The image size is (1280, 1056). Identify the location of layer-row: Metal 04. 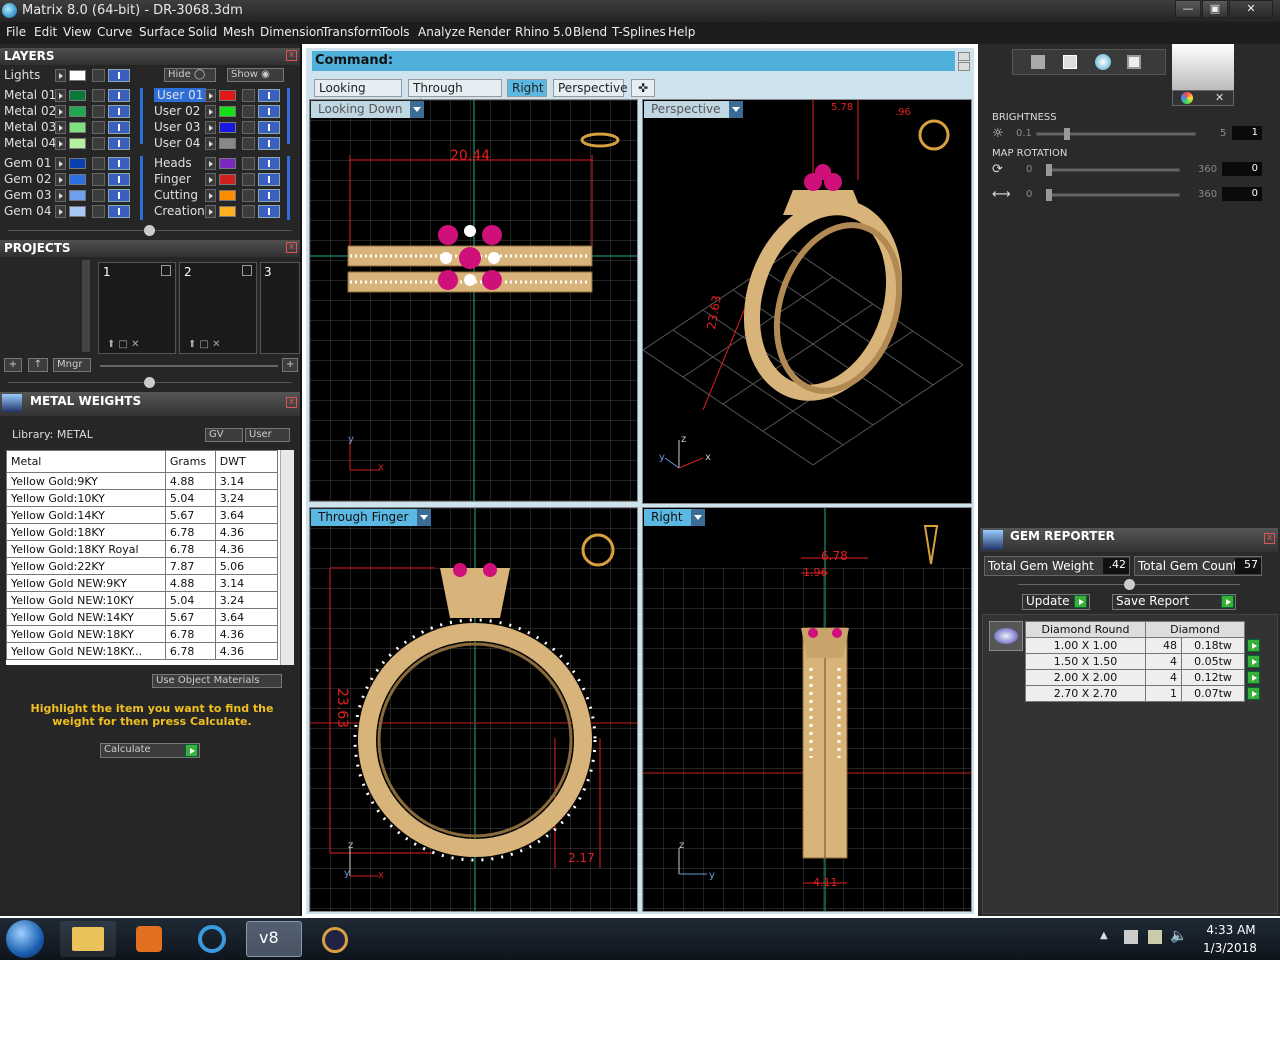
(70, 143).